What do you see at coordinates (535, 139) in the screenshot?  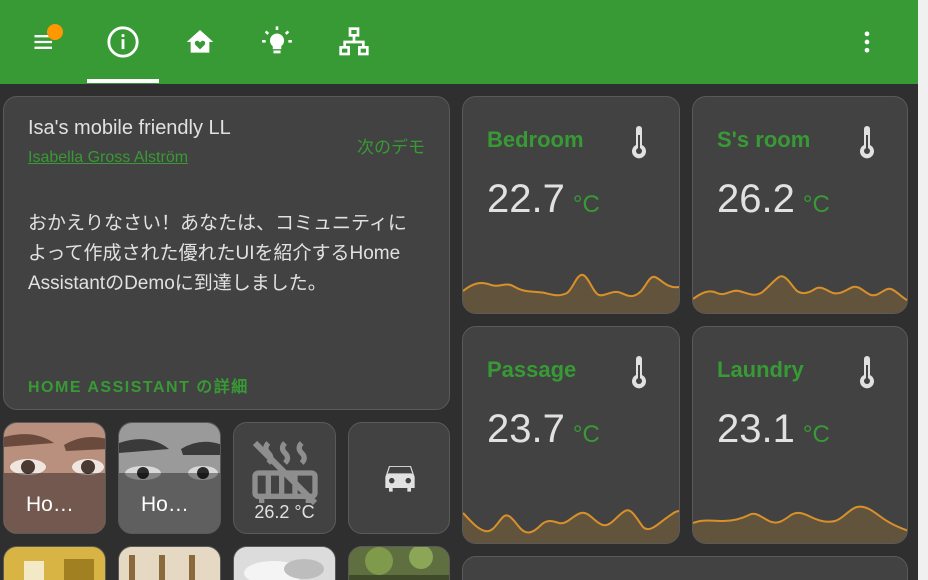 I see `sensor-name: Bedroom` at bounding box center [535, 139].